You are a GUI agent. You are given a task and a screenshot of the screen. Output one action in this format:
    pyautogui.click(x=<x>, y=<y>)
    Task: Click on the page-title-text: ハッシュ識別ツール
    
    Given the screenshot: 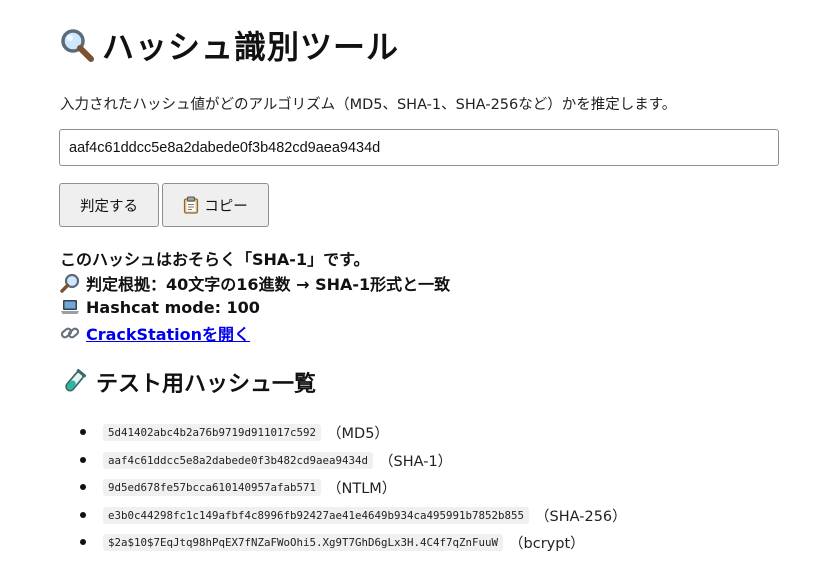 What is the action you would take?
    pyautogui.click(x=251, y=47)
    